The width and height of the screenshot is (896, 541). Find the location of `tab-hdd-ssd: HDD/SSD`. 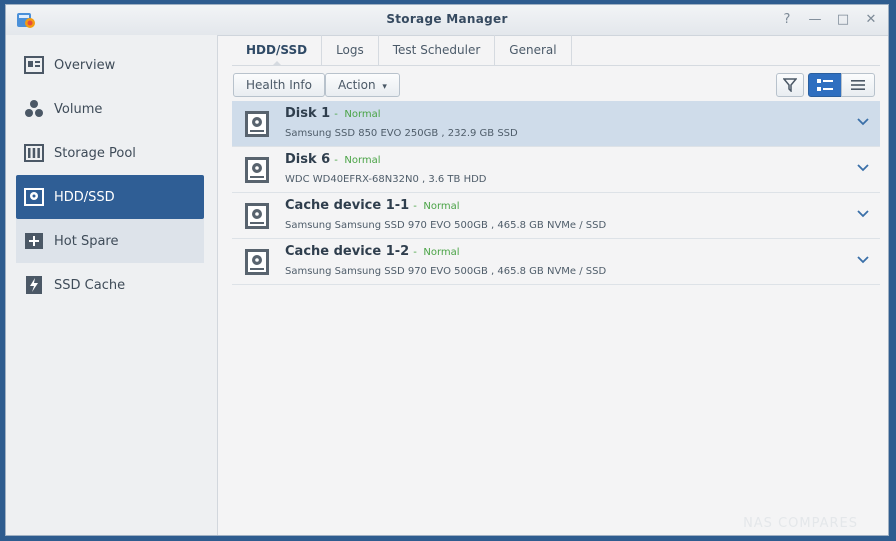

tab-hdd-ssd: HDD/SSD is located at coordinates (277, 50).